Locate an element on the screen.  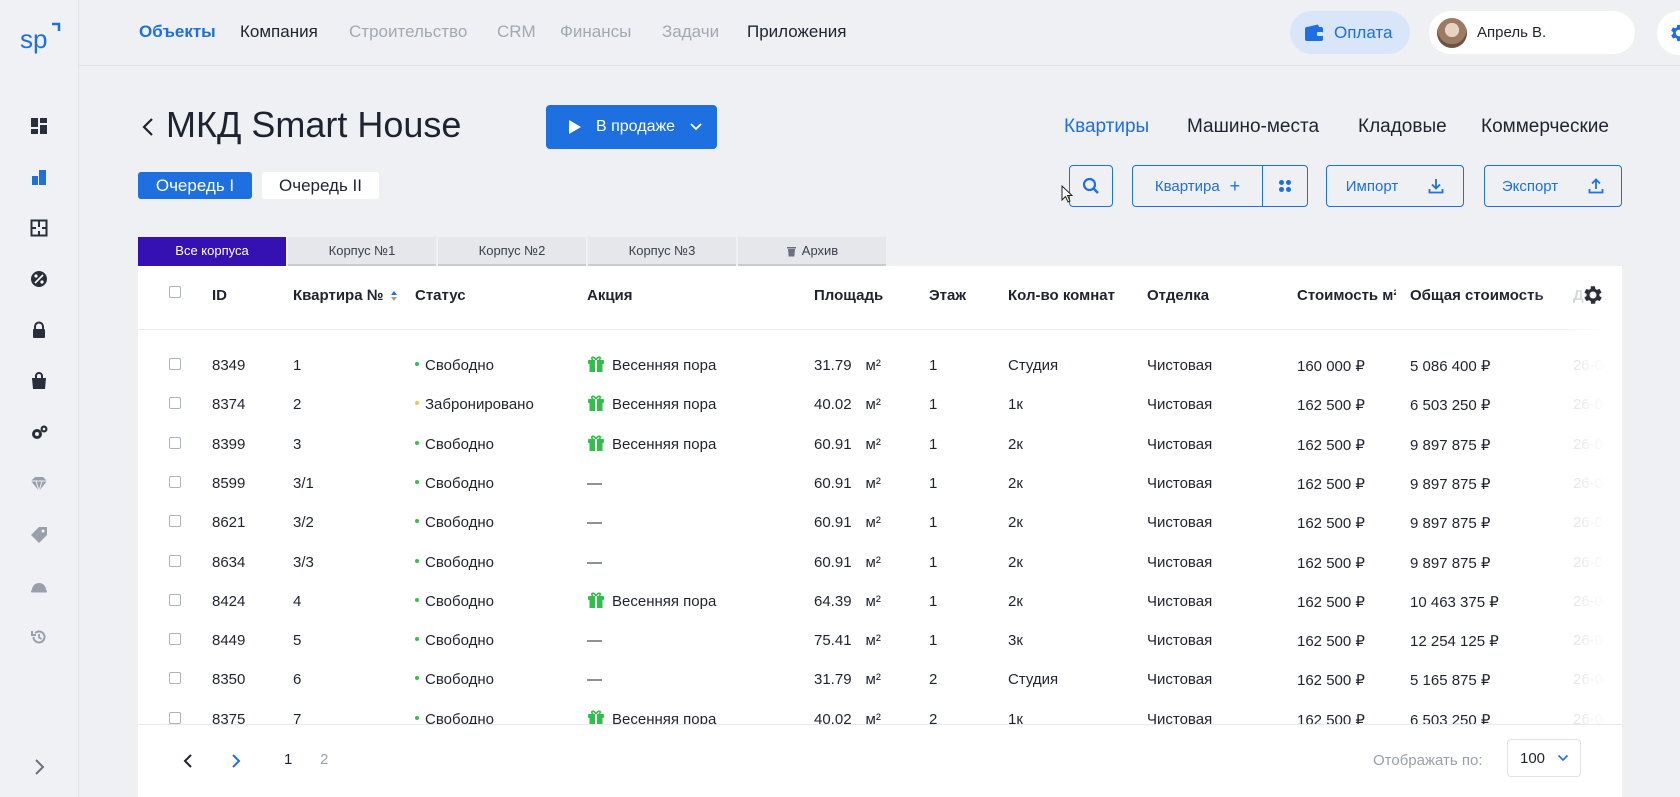
add-apartment-button: Квартира + is located at coordinates (1198, 186).